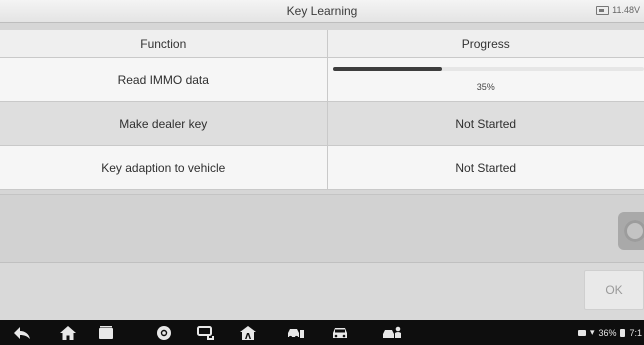 The image size is (644, 345). Describe the element at coordinates (164, 43) in the screenshot. I see `column-header-function: Function` at that location.